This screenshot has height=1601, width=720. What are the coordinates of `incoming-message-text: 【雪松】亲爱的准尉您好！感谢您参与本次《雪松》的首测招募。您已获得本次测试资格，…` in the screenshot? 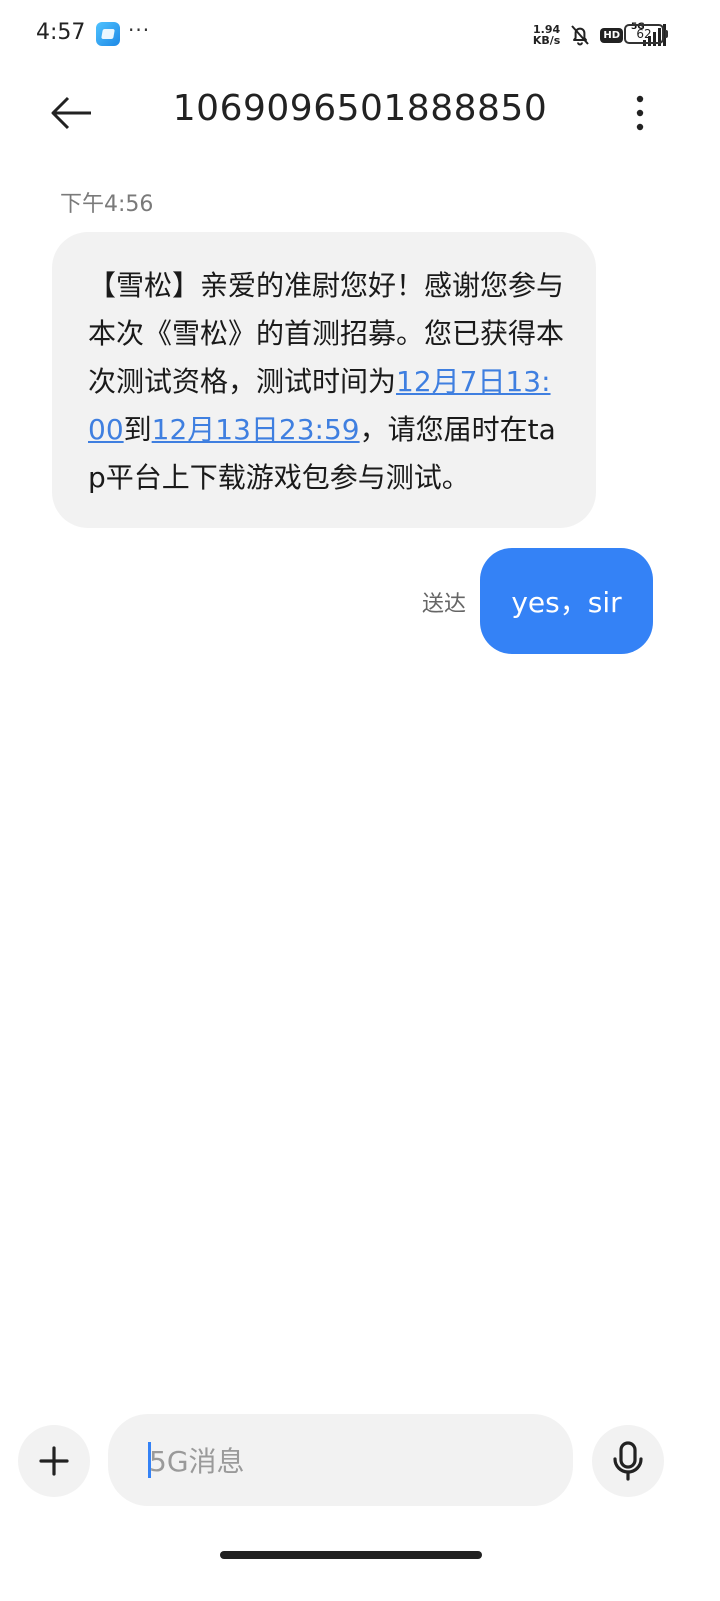 It's located at (326, 382).